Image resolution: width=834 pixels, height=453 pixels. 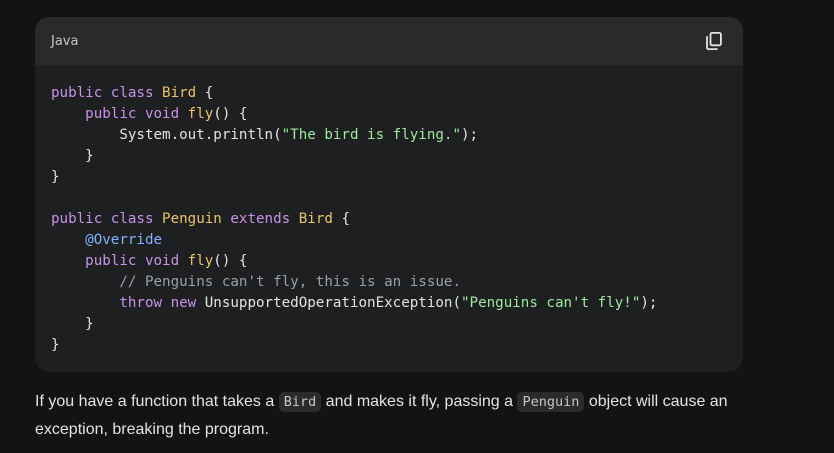 What do you see at coordinates (333, 303) in the screenshot?
I see `code-token: UnsupportedOperationException(` at bounding box center [333, 303].